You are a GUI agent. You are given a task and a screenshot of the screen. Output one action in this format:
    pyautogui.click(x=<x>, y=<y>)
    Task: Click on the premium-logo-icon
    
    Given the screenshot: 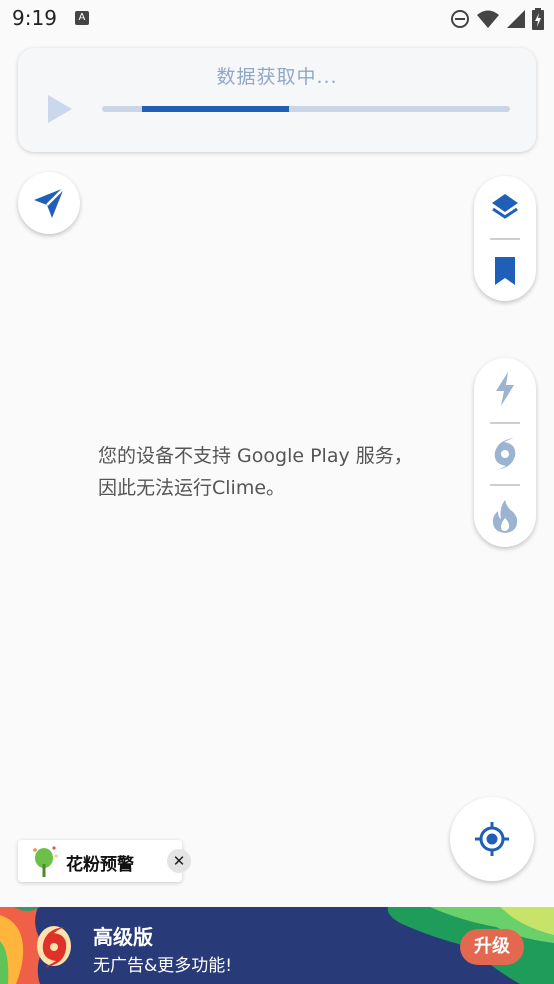 What is the action you would take?
    pyautogui.click(x=54, y=946)
    